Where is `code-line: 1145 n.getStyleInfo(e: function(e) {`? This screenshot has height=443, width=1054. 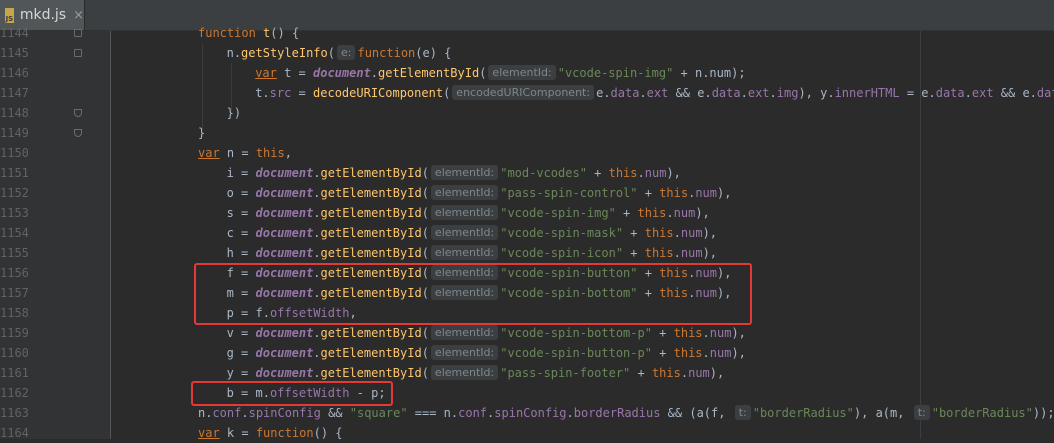
code-line: 1145 n.getStyleInfo(e: function(e) { is located at coordinates (527, 53).